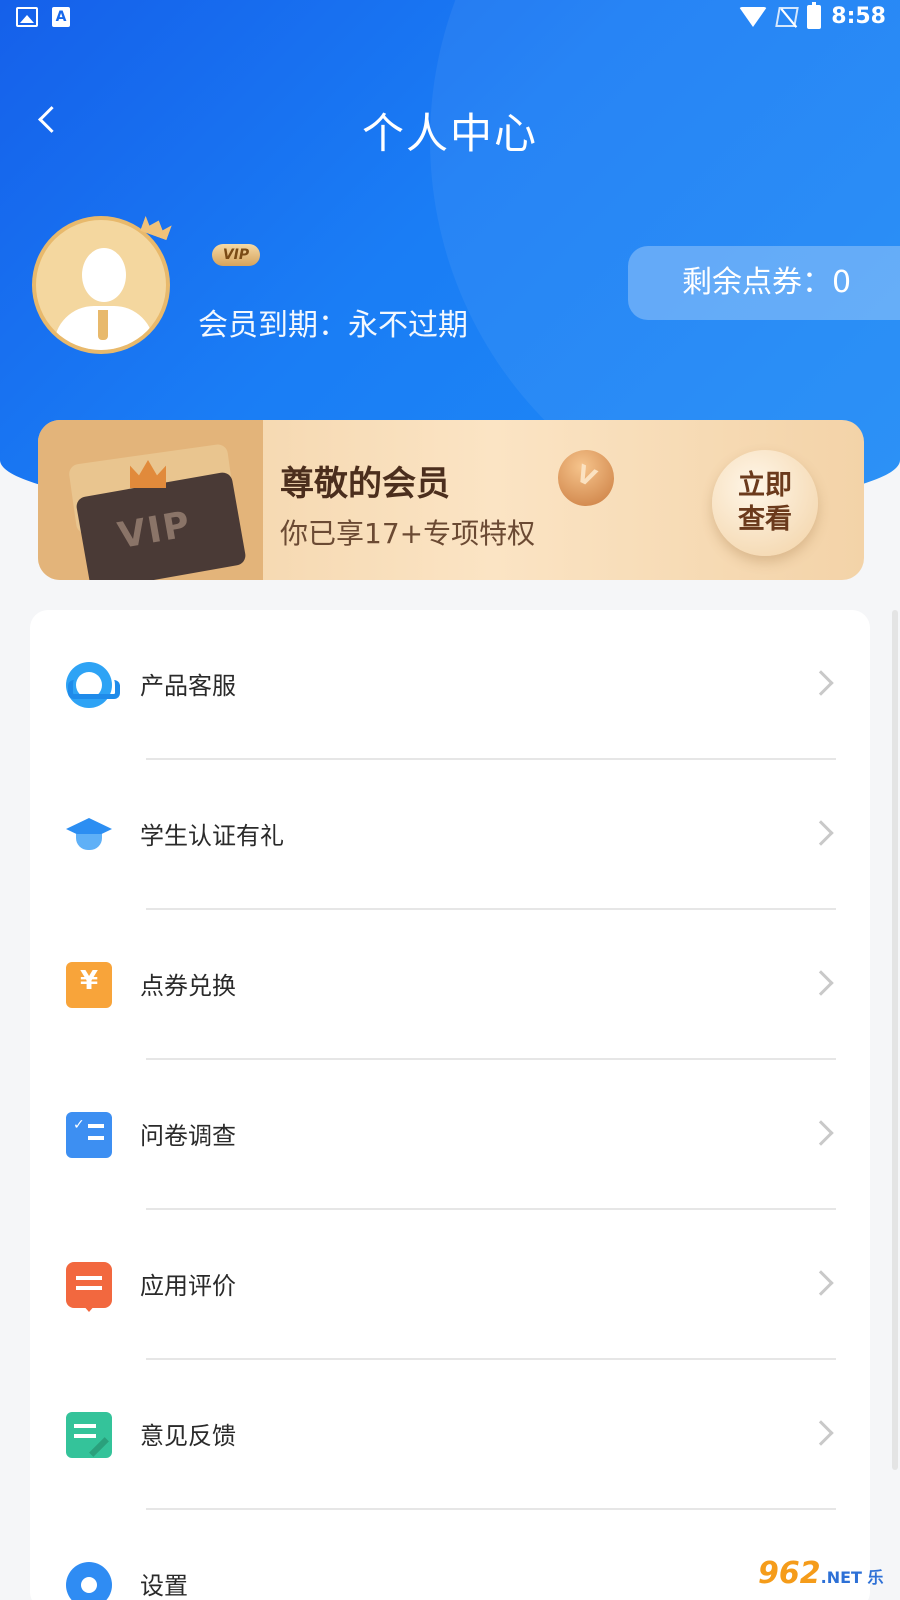 The image size is (900, 1600). Describe the element at coordinates (753, 16) in the screenshot. I see `wifi-icon` at that location.